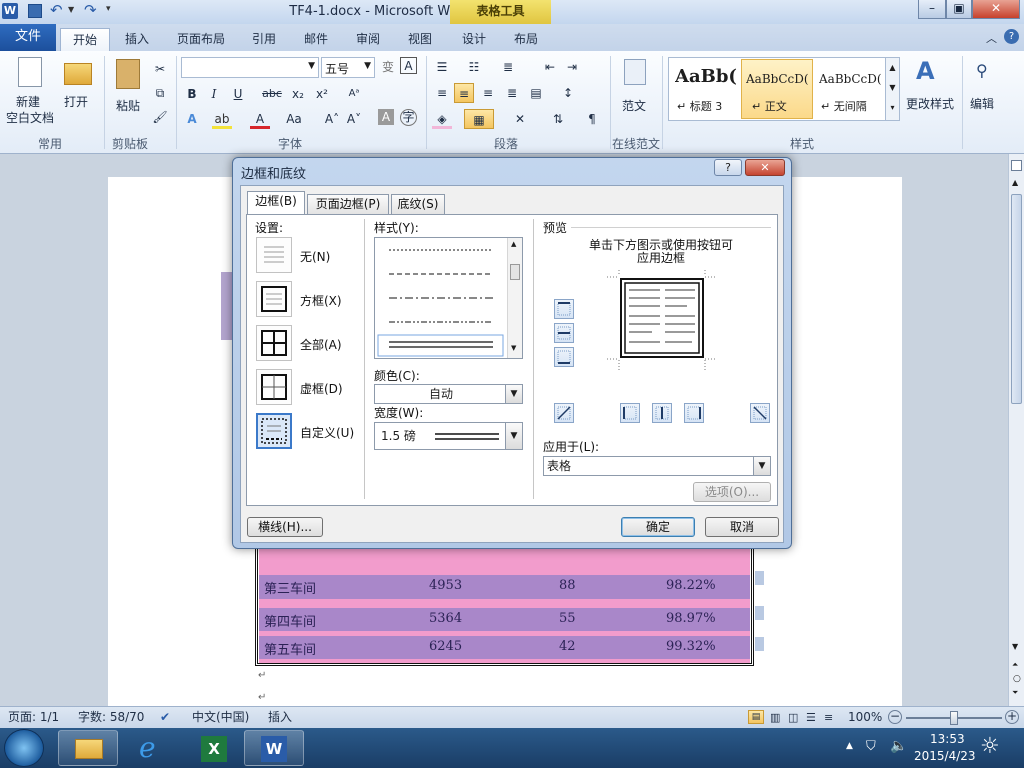 The height and width of the screenshot is (768, 1024). What do you see at coordinates (128, 92) in the screenshot?
I see `paste-button: 粘贴` at bounding box center [128, 92].